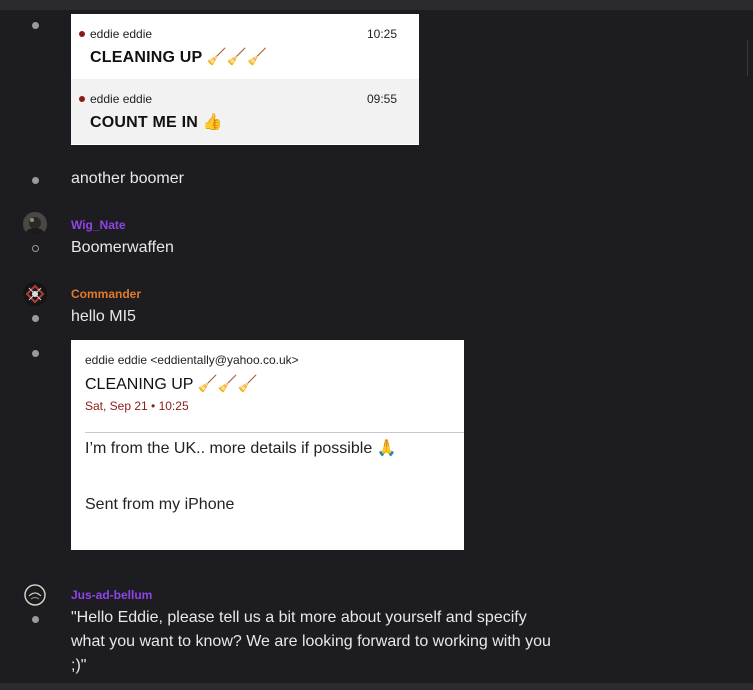  Describe the element at coordinates (98, 225) in the screenshot. I see `message-author: Wig_Nate` at that location.